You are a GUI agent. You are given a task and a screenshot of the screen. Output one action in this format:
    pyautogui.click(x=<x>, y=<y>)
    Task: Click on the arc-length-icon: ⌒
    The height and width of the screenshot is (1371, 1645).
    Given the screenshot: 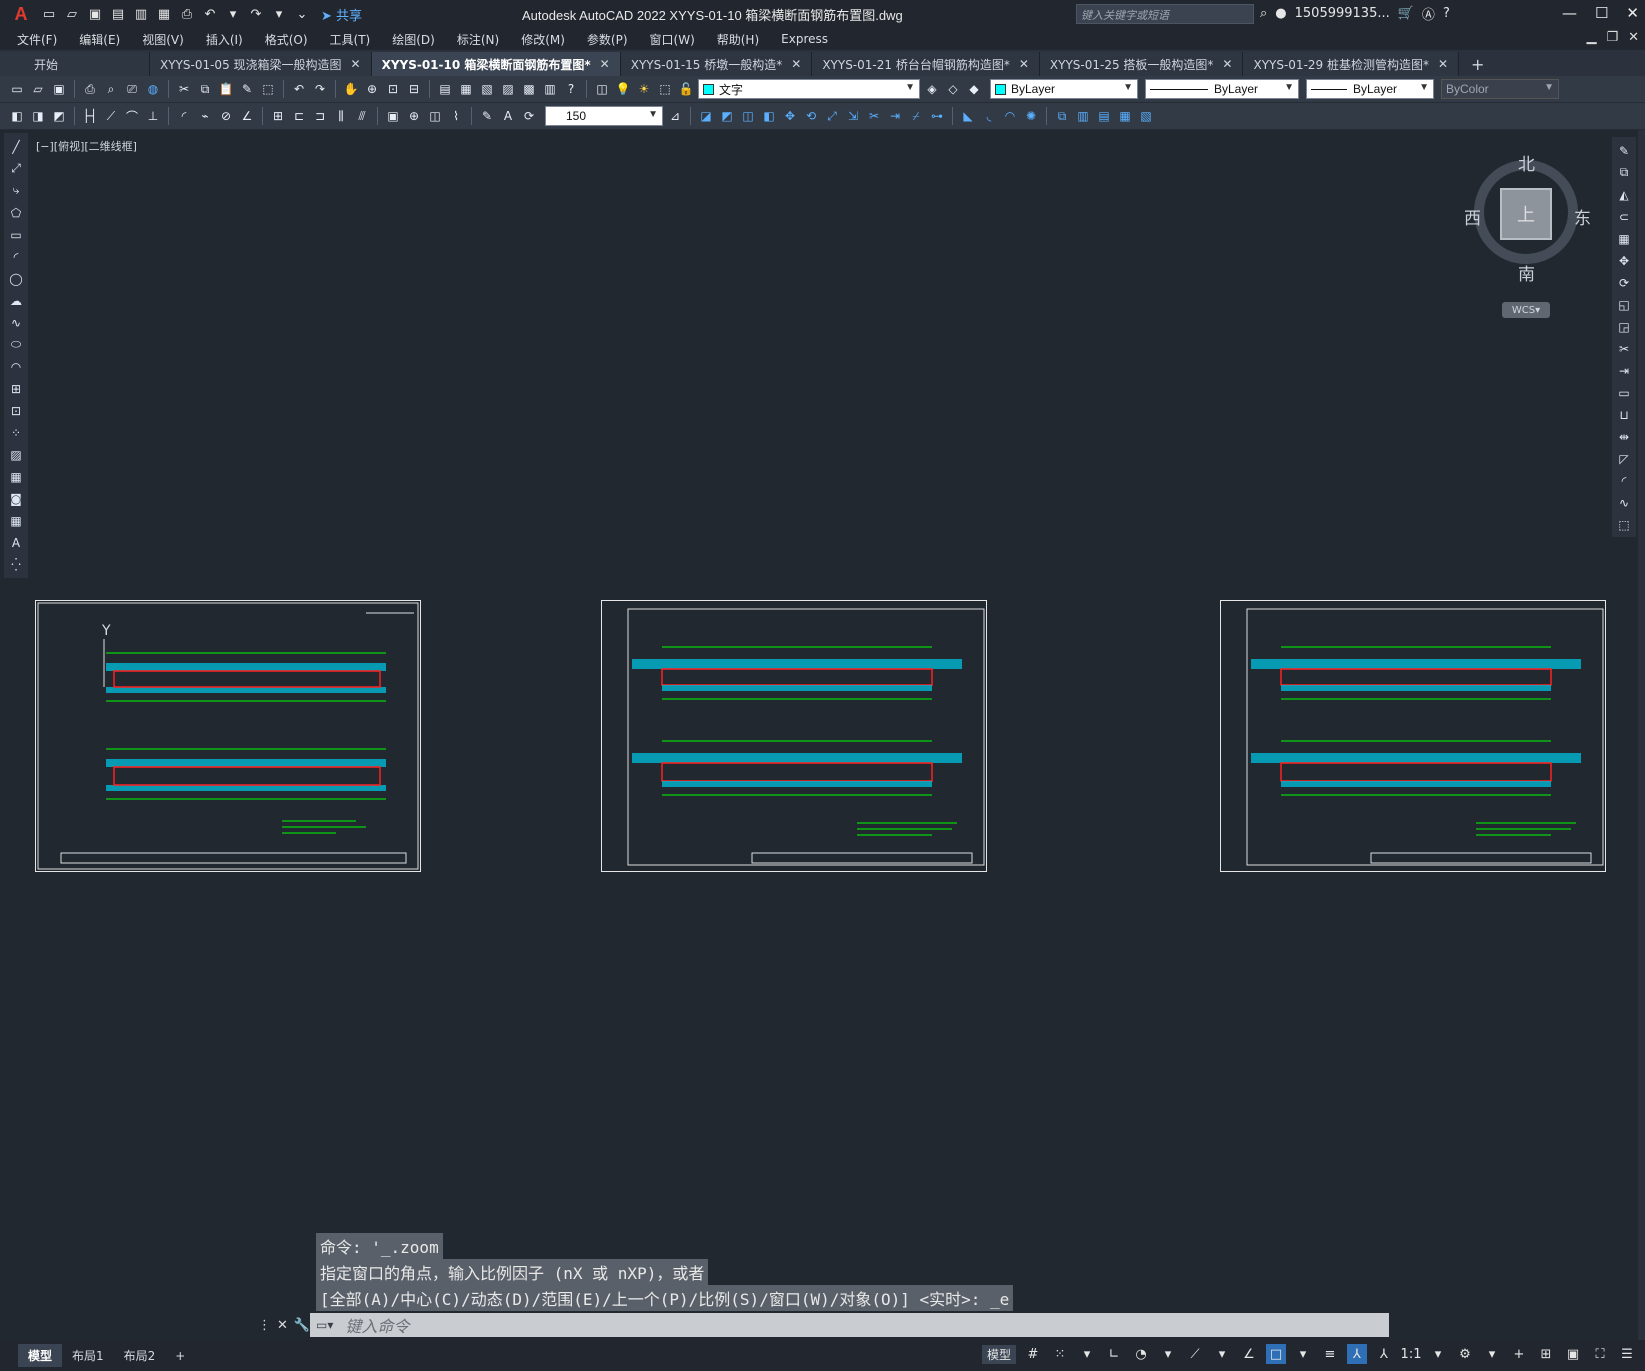 What is the action you would take?
    pyautogui.click(x=132, y=116)
    